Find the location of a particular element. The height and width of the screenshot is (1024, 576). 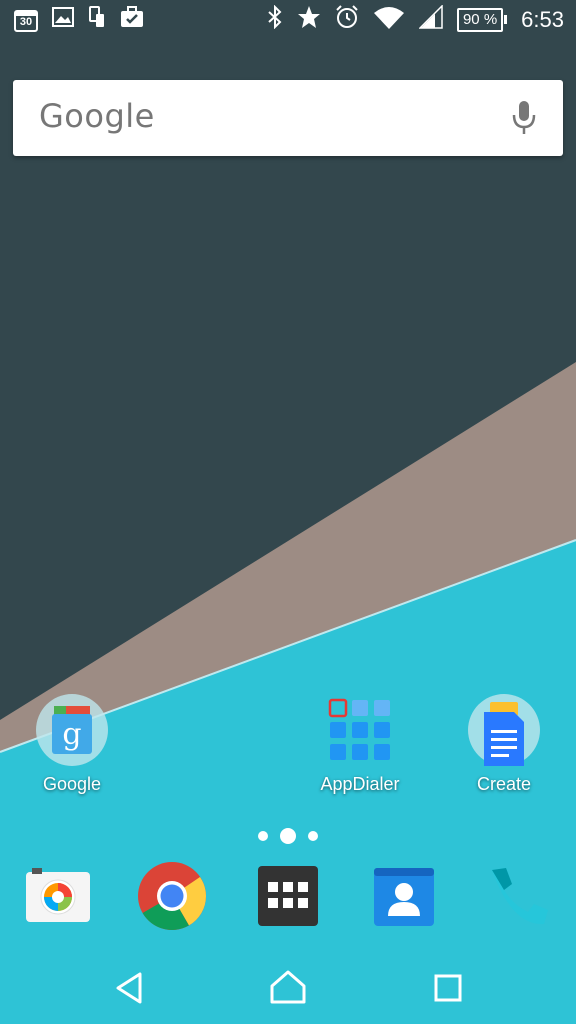

battery-indicator: 90 % is located at coordinates (482, 19).